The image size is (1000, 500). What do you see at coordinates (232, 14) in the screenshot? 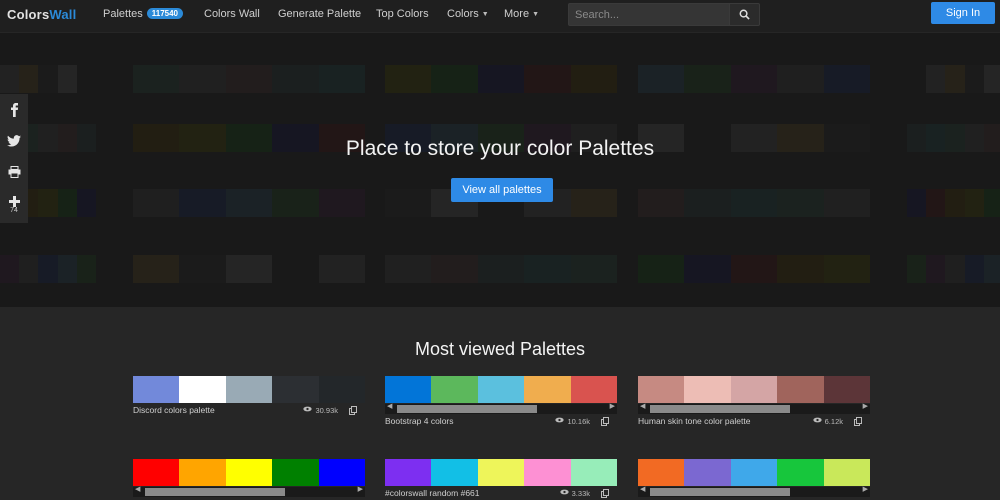
I see `nav-colors-wall: Colors Wall` at bounding box center [232, 14].